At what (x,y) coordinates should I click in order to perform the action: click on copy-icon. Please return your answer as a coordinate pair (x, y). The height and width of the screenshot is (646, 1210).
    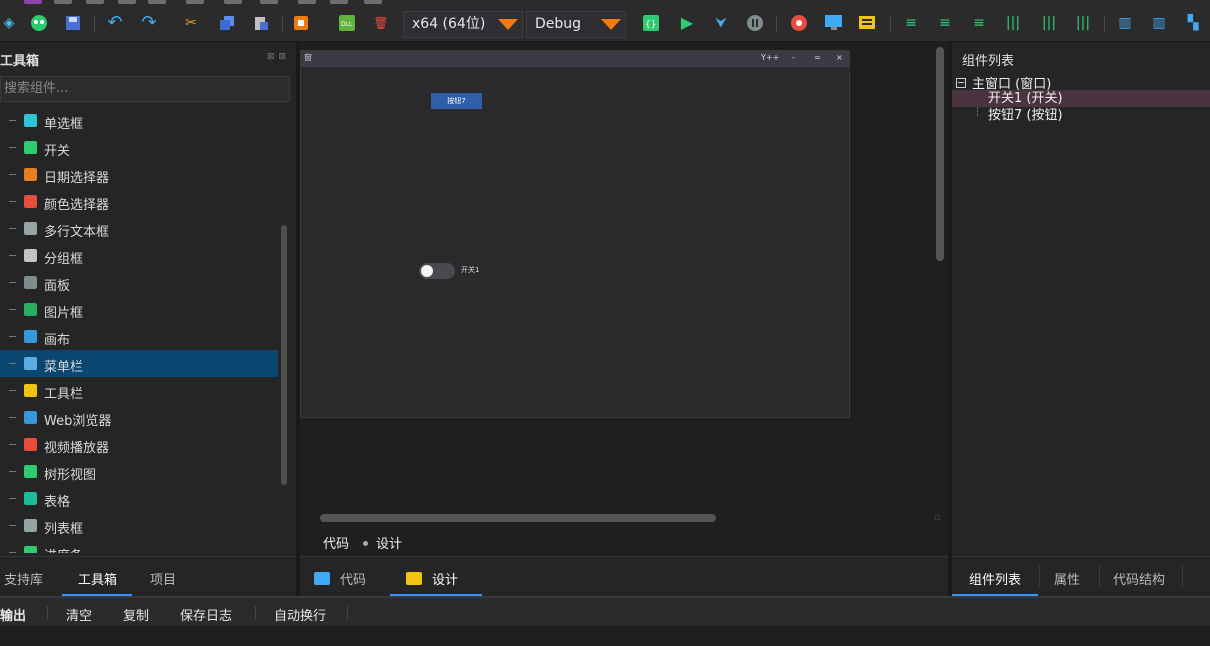
    Looking at the image, I should click on (227, 23).